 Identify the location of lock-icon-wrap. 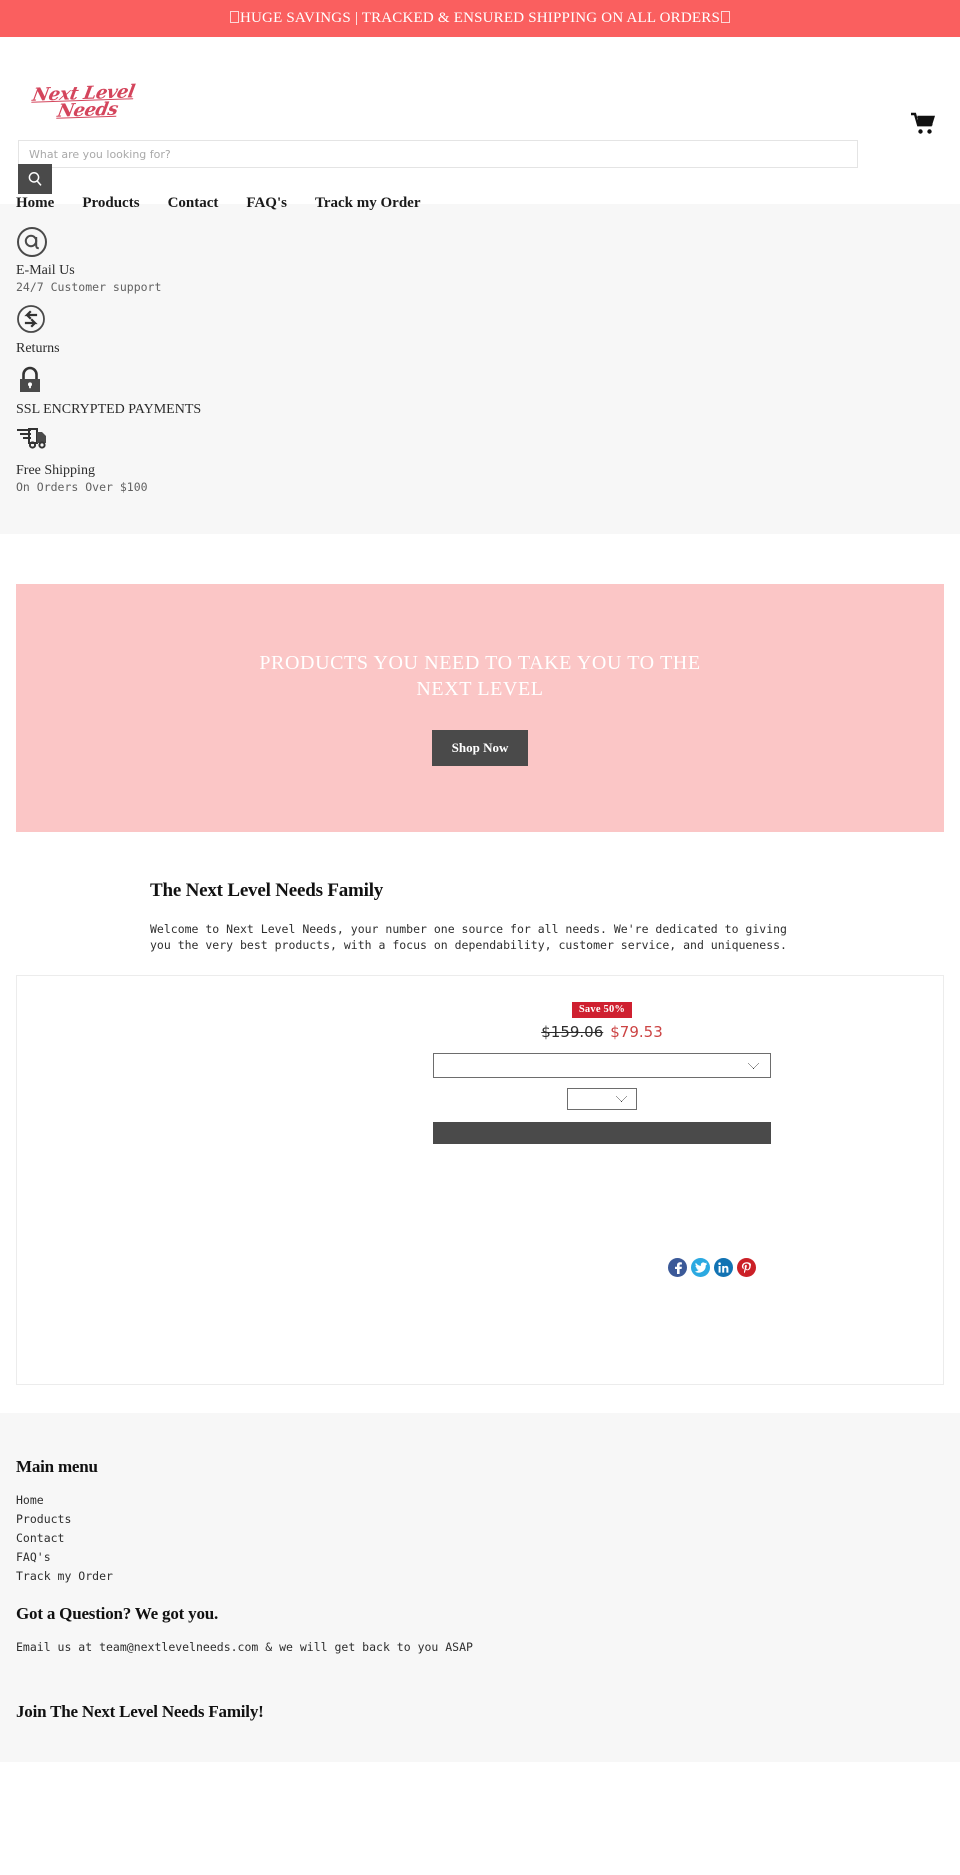
(33, 382).